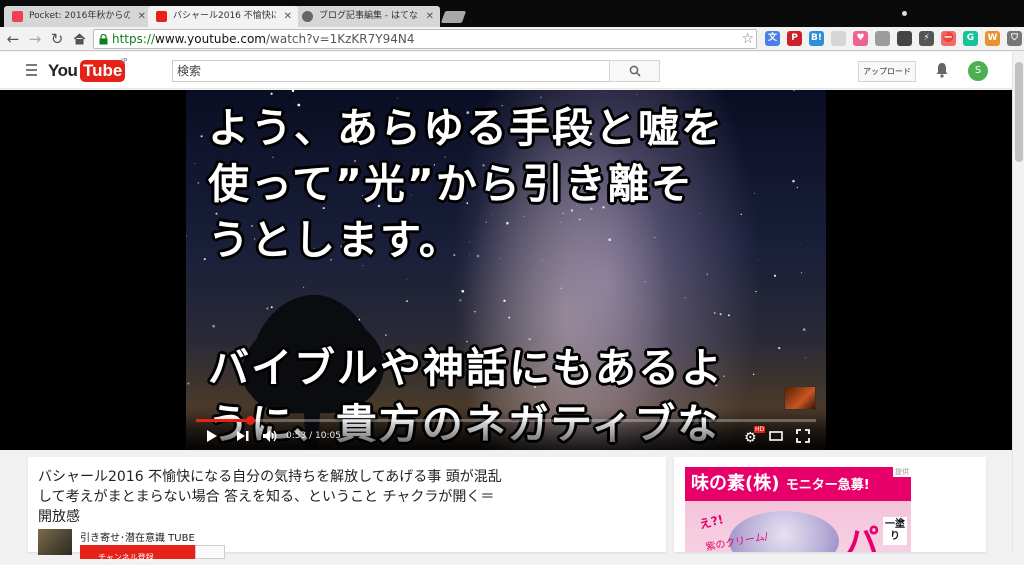  Describe the element at coordinates (251, 420) in the screenshot. I see `progress-scrubber` at that location.